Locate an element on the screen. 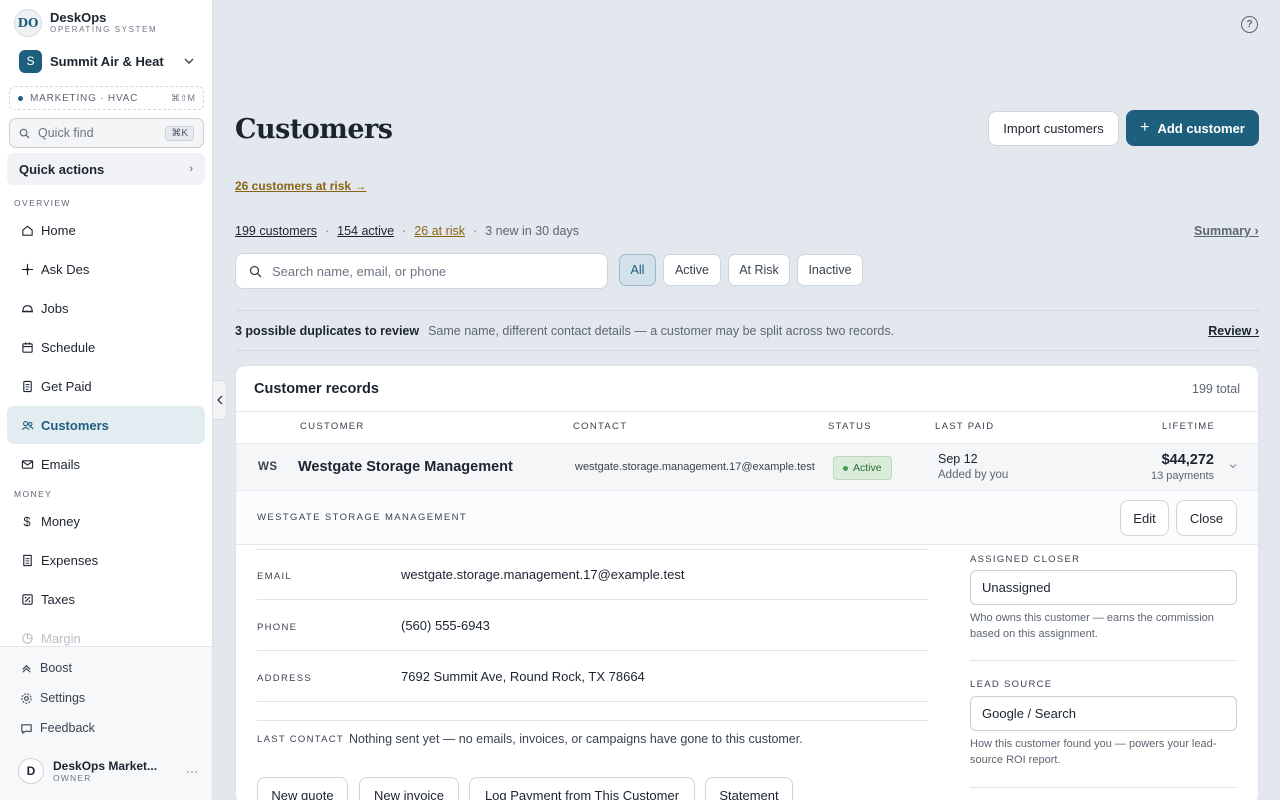 The image size is (1280, 800). sidebar-item-home: Home is located at coordinates (106, 230).